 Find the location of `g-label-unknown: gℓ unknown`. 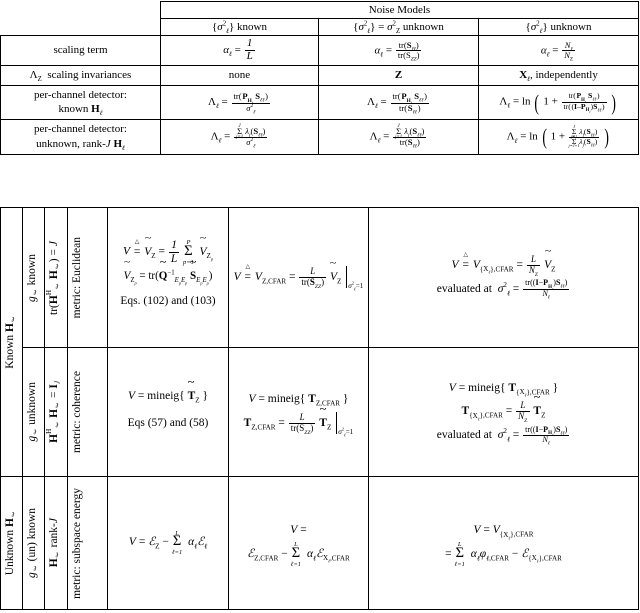

g-label-unknown: gℓ unknown is located at coordinates (33, 412).